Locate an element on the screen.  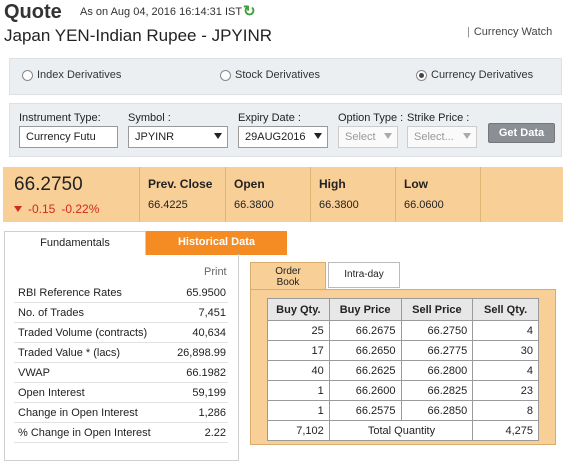
refresh-icon: ↻ is located at coordinates (249, 11).